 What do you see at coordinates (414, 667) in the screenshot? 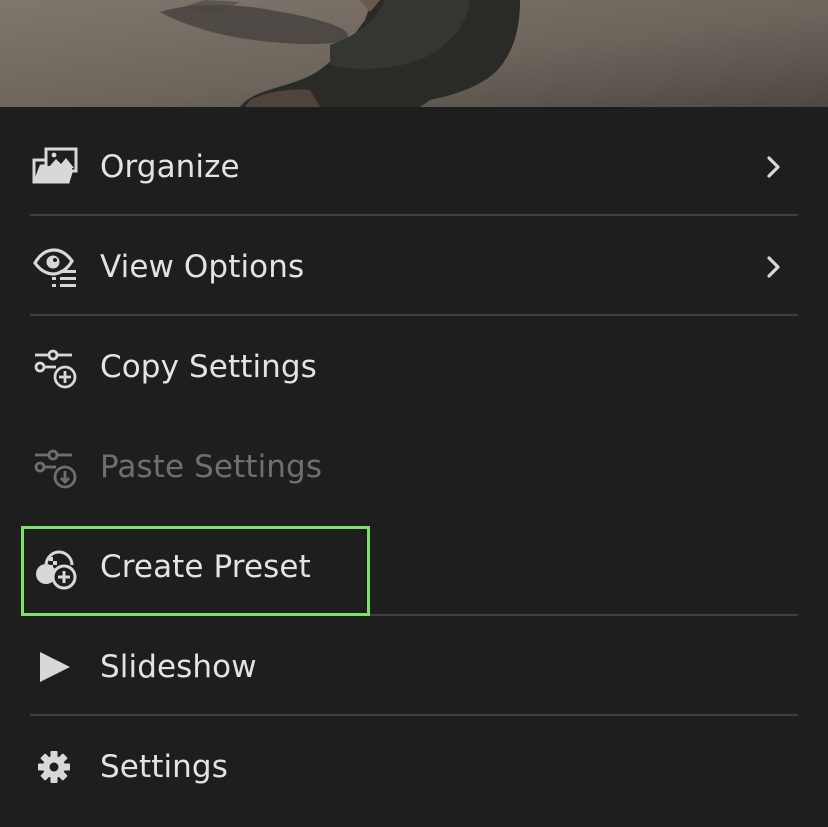
I see `menu-item-slideshow: Slideshow` at bounding box center [414, 667].